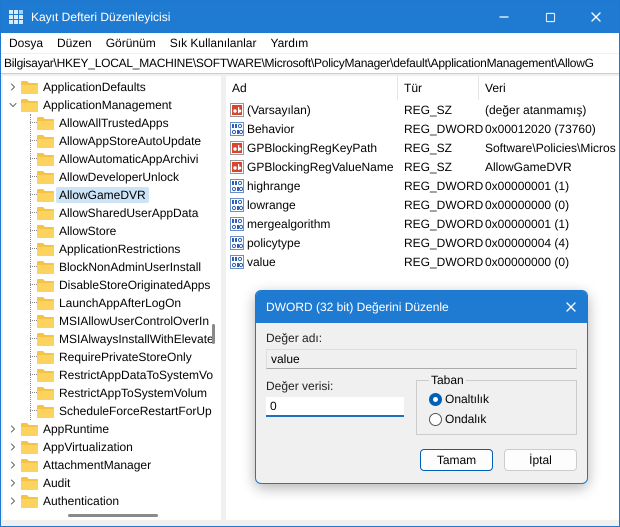  Describe the element at coordinates (312, 88) in the screenshot. I see `column-header: Ad` at that location.